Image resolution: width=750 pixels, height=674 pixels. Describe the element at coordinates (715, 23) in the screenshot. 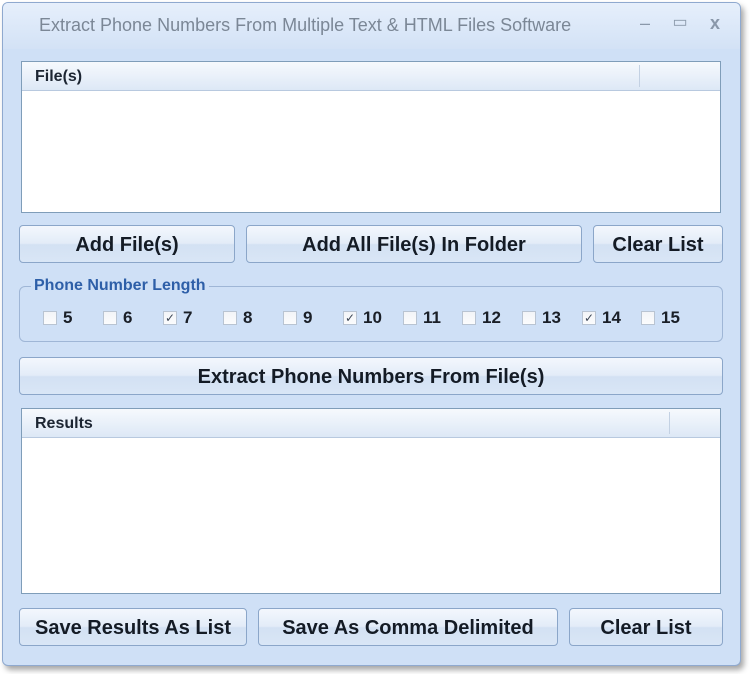

I see `close-button: x` at that location.